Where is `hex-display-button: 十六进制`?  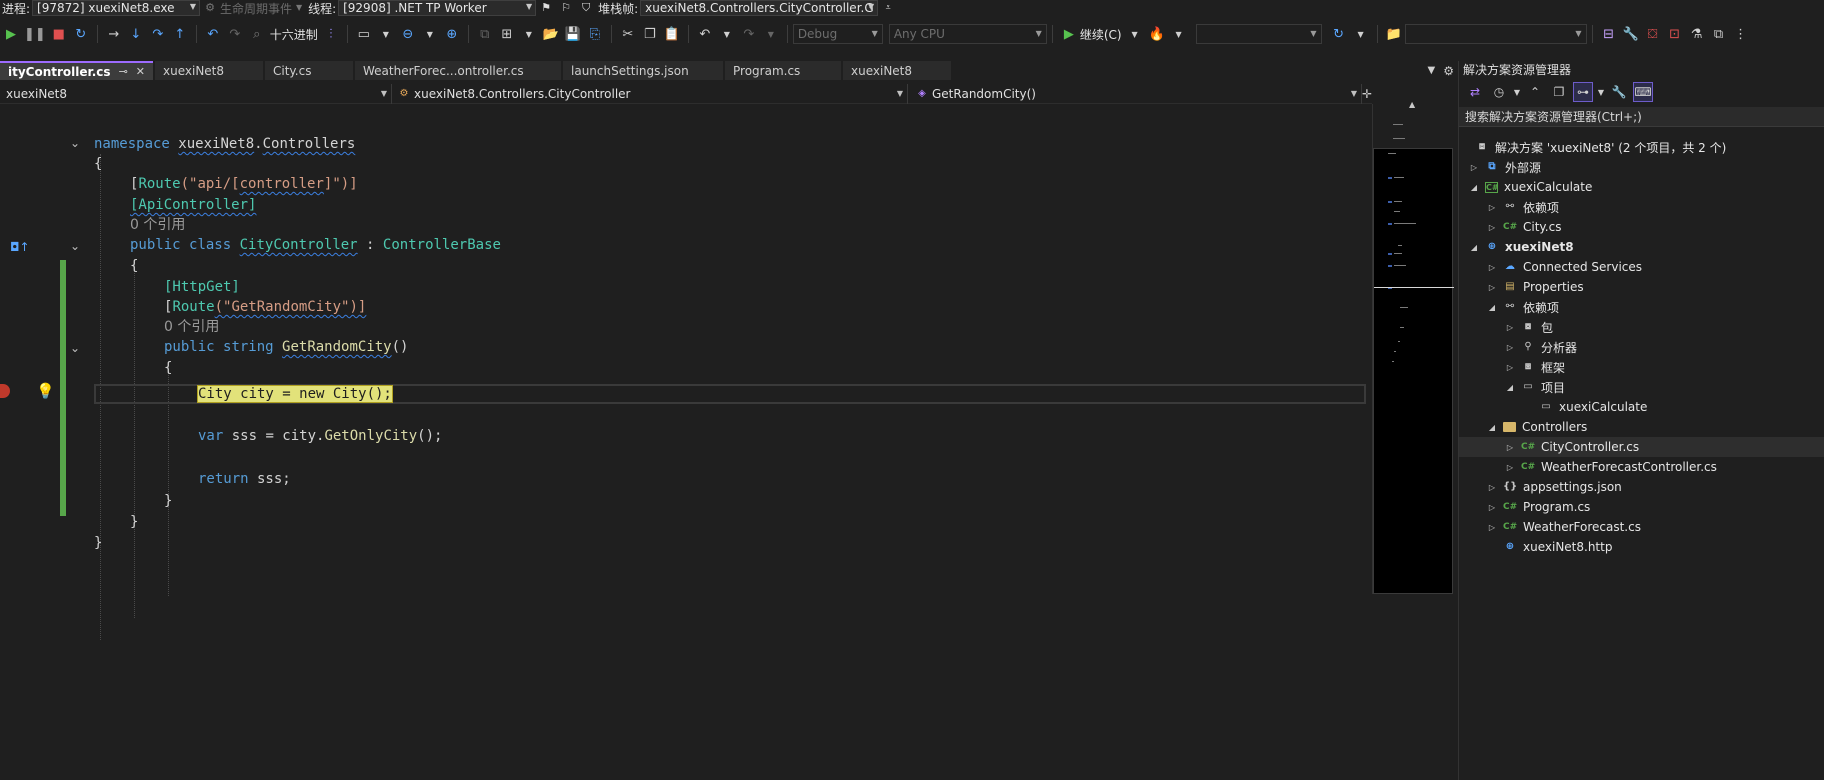 hex-display-button: 十六进制 is located at coordinates (294, 34).